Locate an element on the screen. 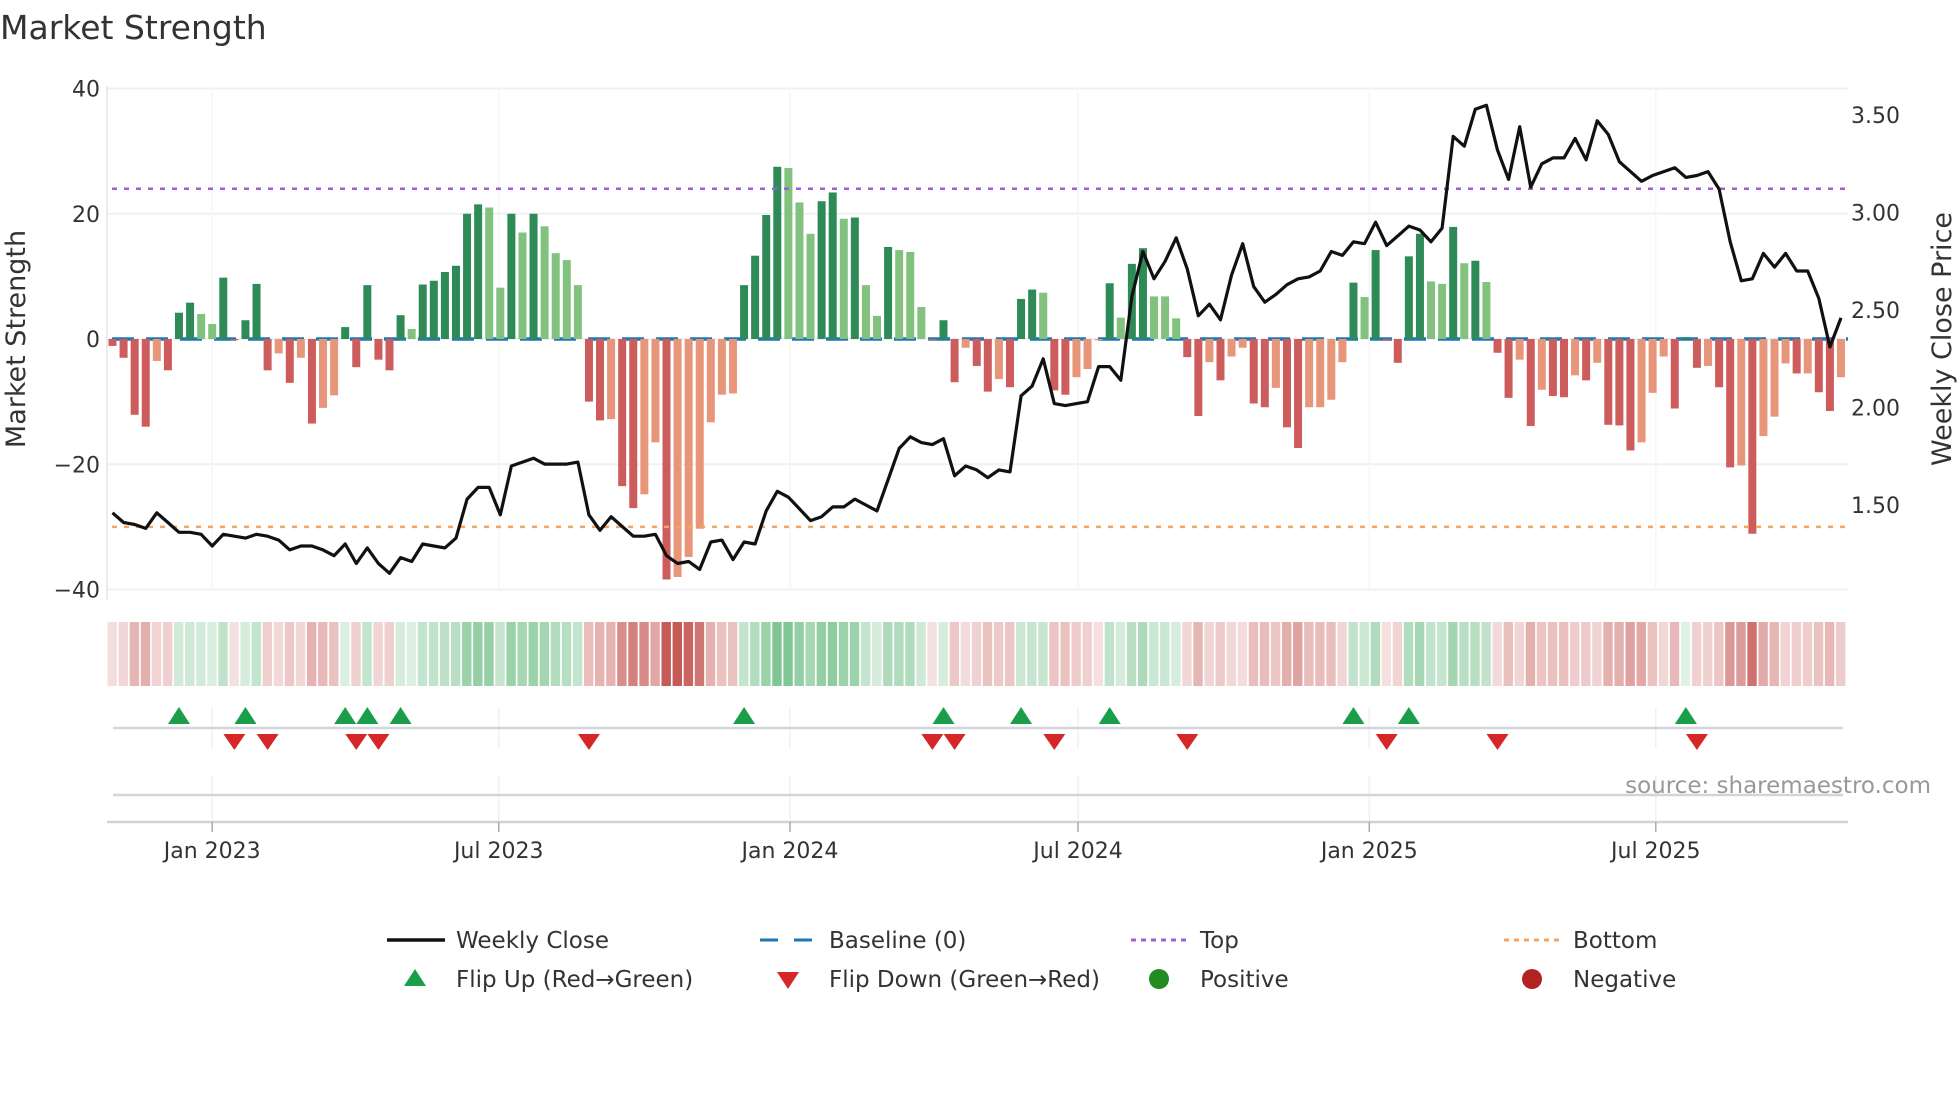 Image resolution: width=1960 pixels, height=1102 pixels. legend-item-negative: Negative is located at coordinates (1599, 980).